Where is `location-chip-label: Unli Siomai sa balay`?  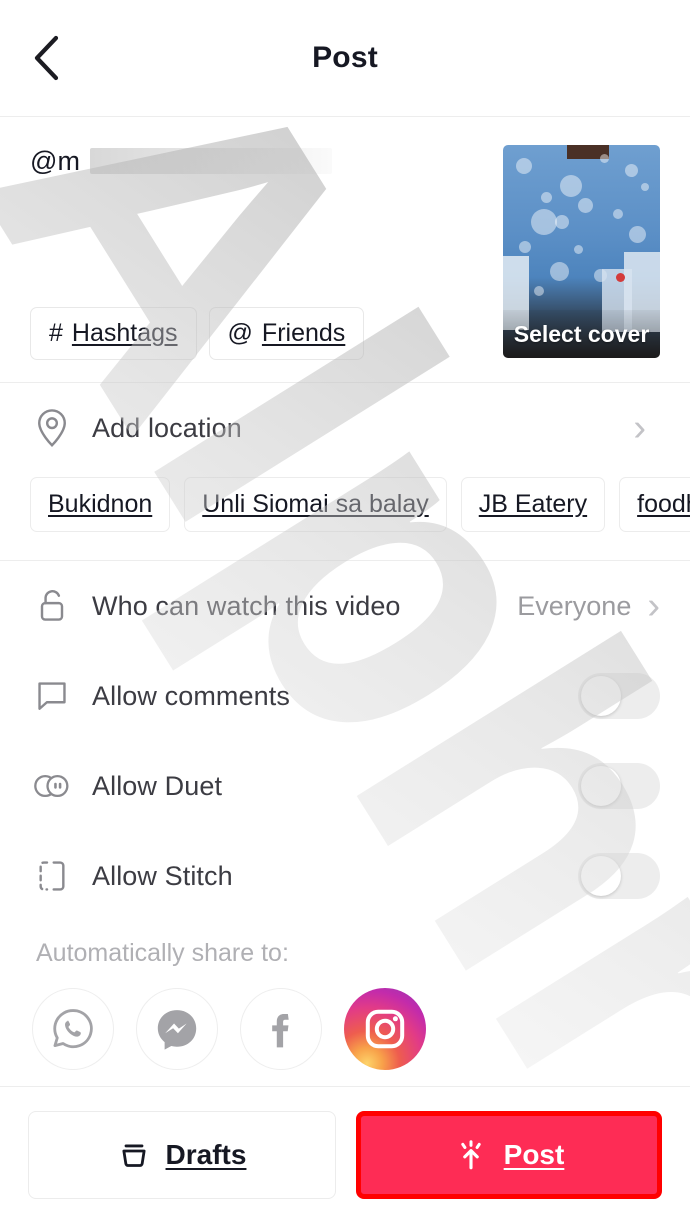 location-chip-label: Unli Siomai sa balay is located at coordinates (315, 504).